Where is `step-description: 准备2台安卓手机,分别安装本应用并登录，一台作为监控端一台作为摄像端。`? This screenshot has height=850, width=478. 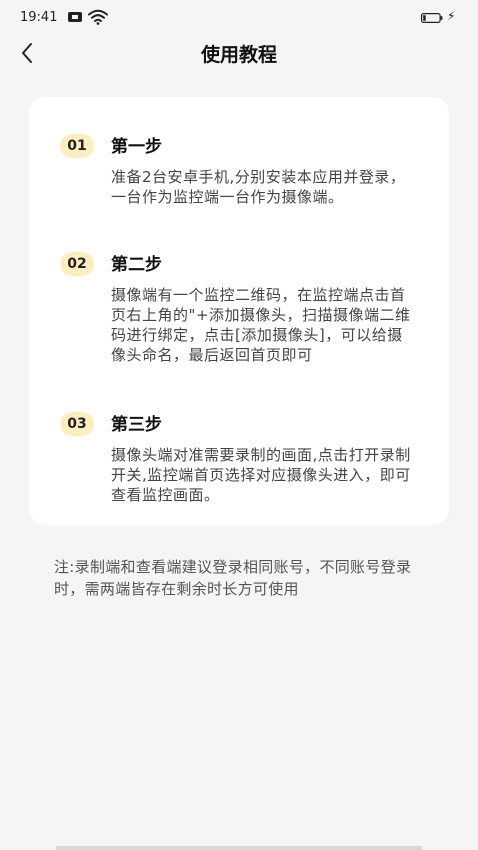 step-description: 准备2台安卓手机,分别安装本应用并登录，一台作为监控端一台作为摄像端。 is located at coordinates (258, 187).